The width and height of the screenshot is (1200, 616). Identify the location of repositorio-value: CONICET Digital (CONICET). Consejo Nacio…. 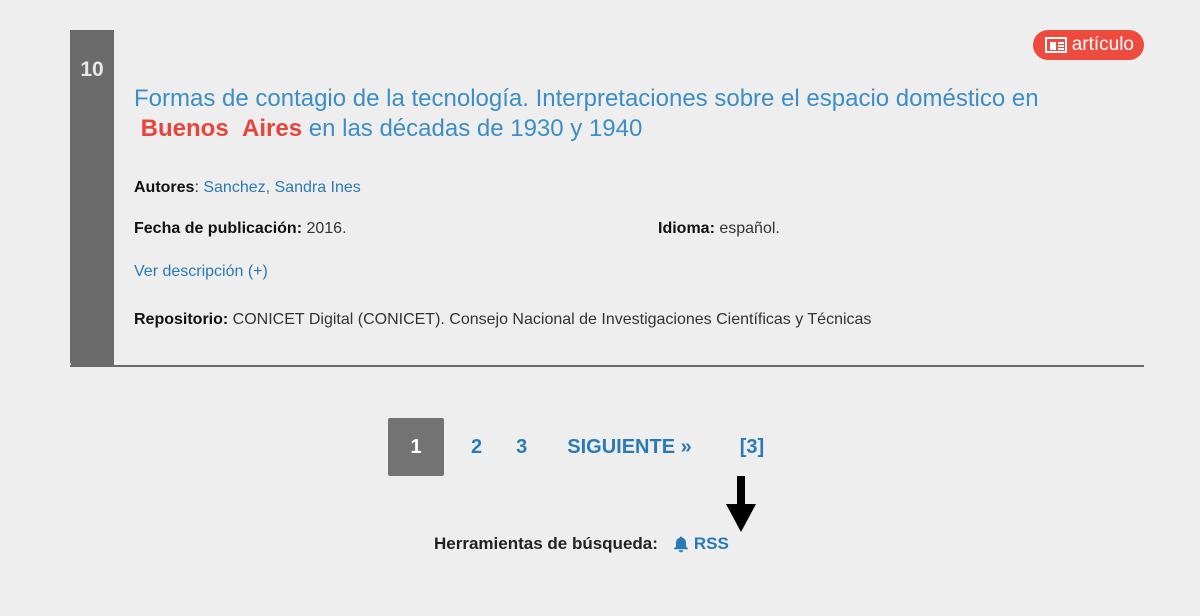
(552, 319).